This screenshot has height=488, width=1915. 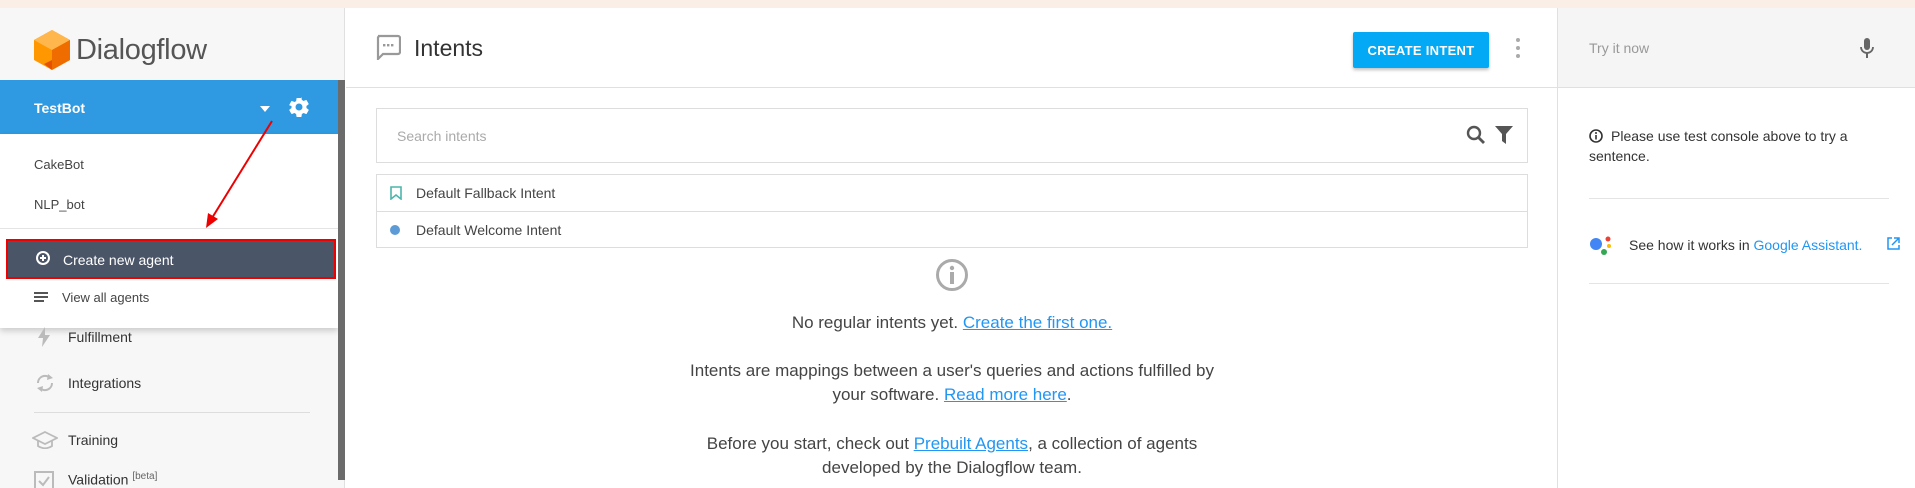 What do you see at coordinates (174, 477) in the screenshot?
I see `sidebar-item-validation: Validation [beta]` at bounding box center [174, 477].